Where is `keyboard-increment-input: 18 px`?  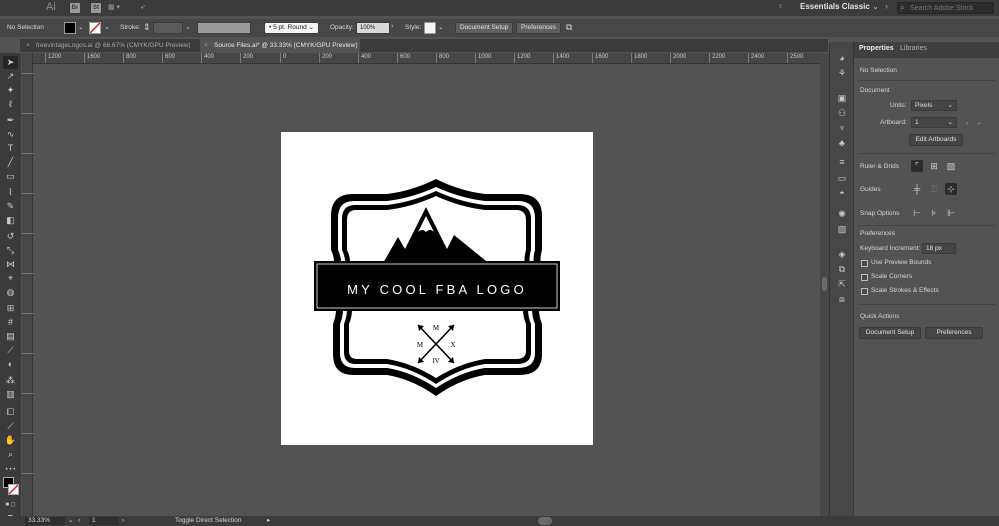 keyboard-increment-input: 18 px is located at coordinates (939, 248).